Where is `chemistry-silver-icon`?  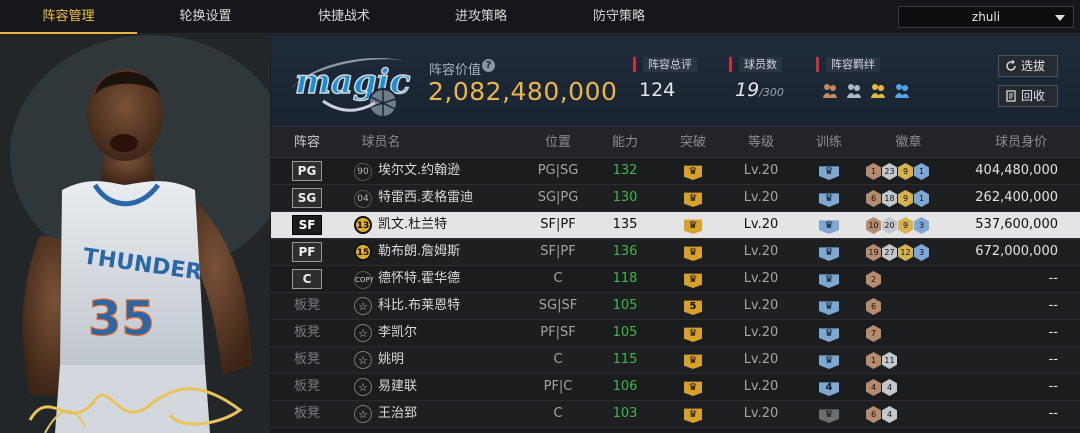 chemistry-silver-icon is located at coordinates (854, 90).